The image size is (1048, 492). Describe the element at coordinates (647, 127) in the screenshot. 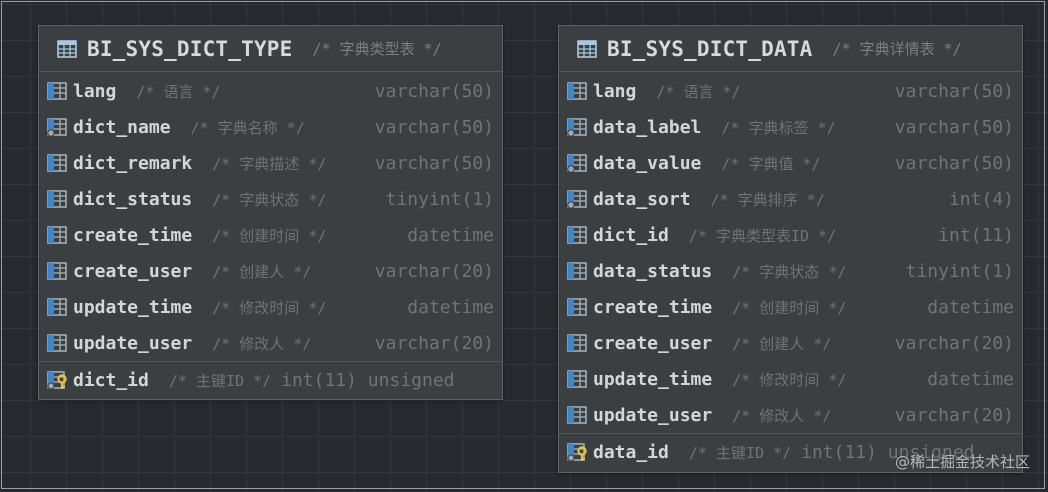

I see `column-name: data_label` at that location.